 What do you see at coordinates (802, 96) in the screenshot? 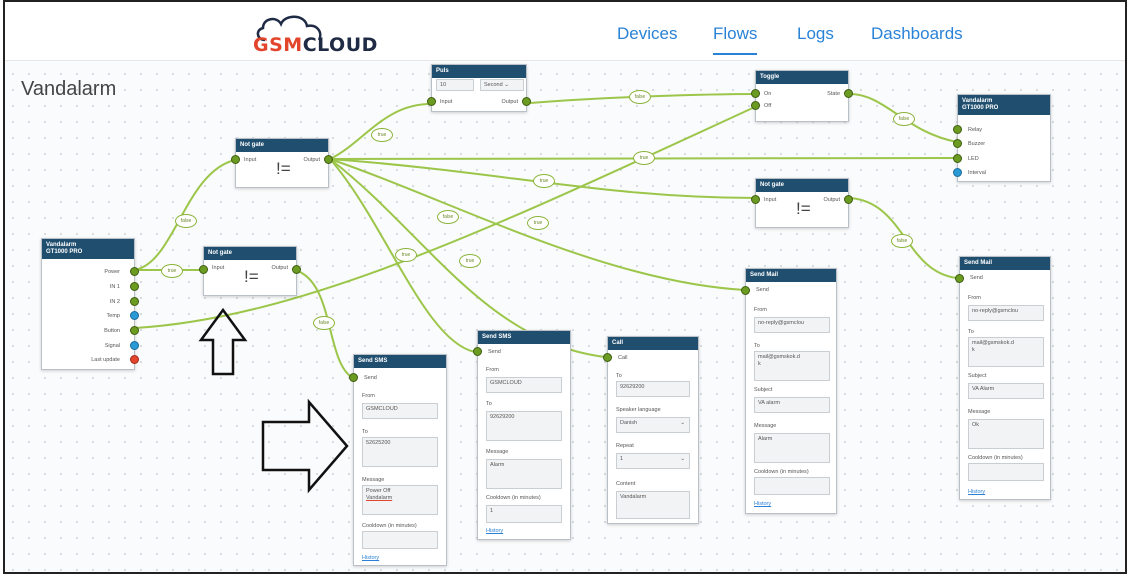
I see `toggle-node: Toggle On Off State` at bounding box center [802, 96].